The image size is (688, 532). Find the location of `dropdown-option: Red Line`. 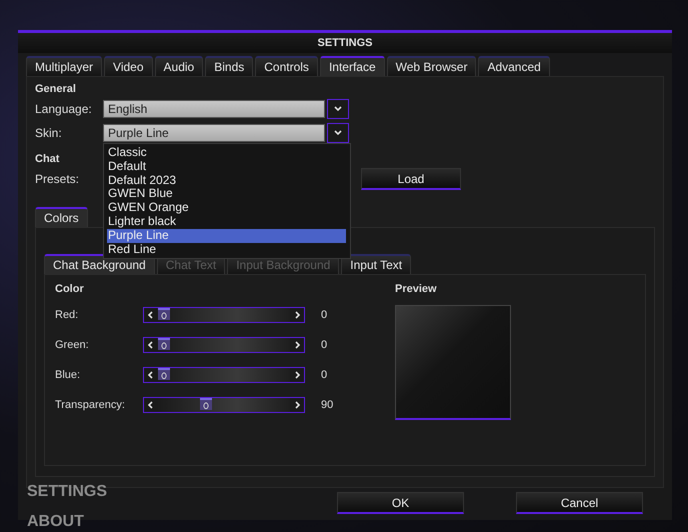

dropdown-option: Red Line is located at coordinates (226, 249).